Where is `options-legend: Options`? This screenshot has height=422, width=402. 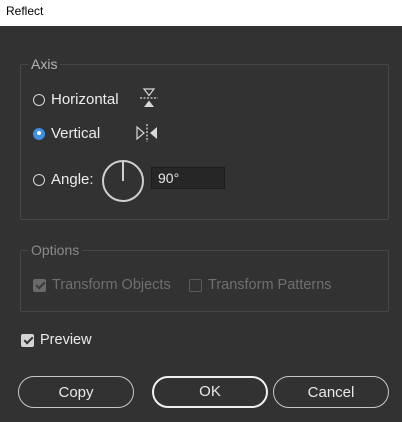 options-legend: Options is located at coordinates (55, 250).